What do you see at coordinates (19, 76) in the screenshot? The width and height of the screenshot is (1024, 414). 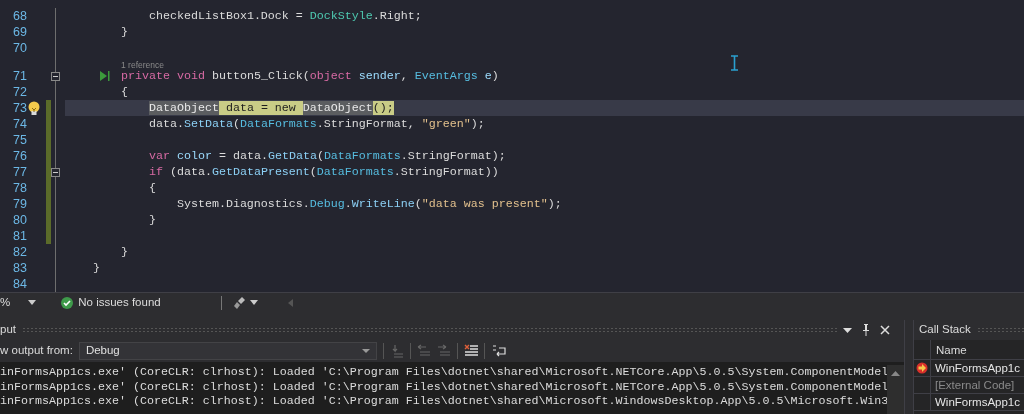 I see `line-number: 71` at bounding box center [19, 76].